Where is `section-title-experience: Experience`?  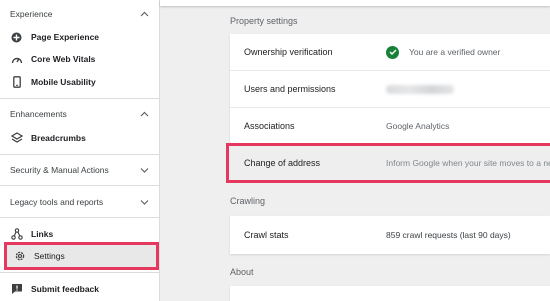
section-title-experience: Experience is located at coordinates (31, 14).